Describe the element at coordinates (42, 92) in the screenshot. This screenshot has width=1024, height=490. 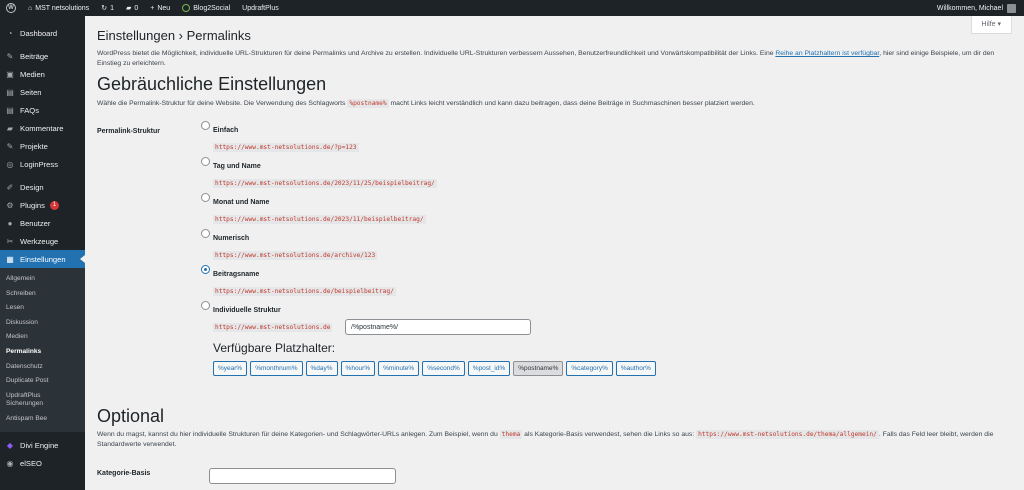
I see `sidebar-item-seiten: ▤ Seiten` at that location.